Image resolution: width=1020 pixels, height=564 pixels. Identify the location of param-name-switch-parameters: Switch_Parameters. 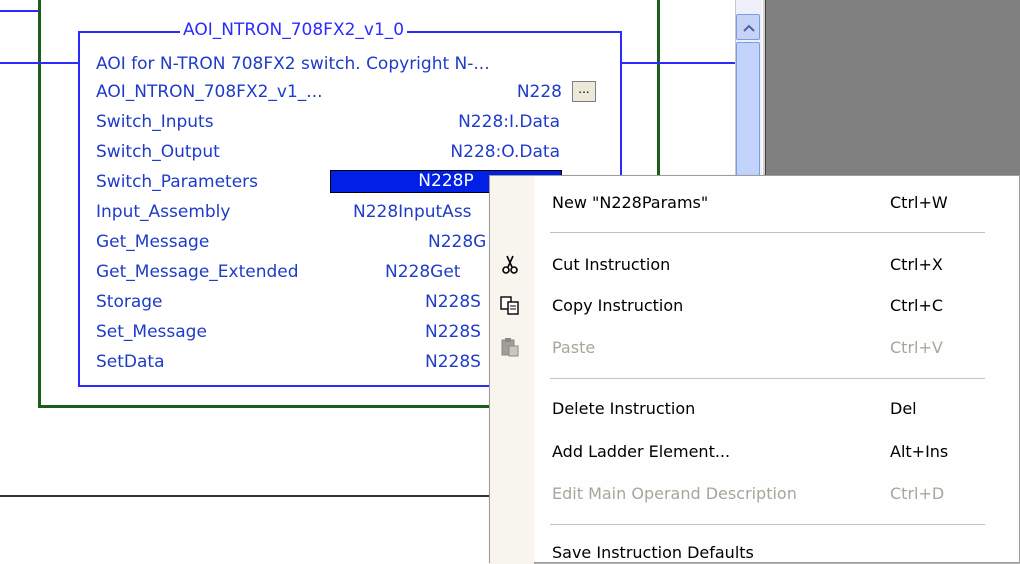
(177, 182).